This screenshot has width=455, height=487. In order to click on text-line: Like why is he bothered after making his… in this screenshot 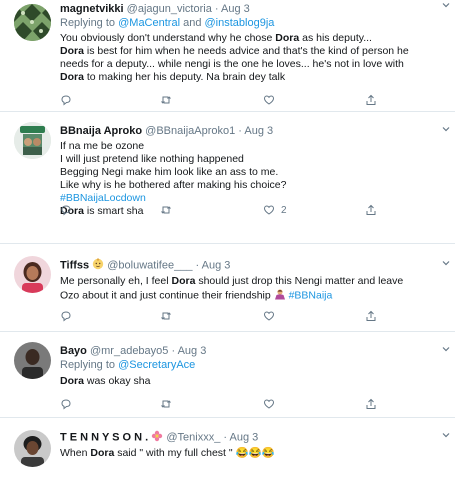, I will do `click(173, 185)`.